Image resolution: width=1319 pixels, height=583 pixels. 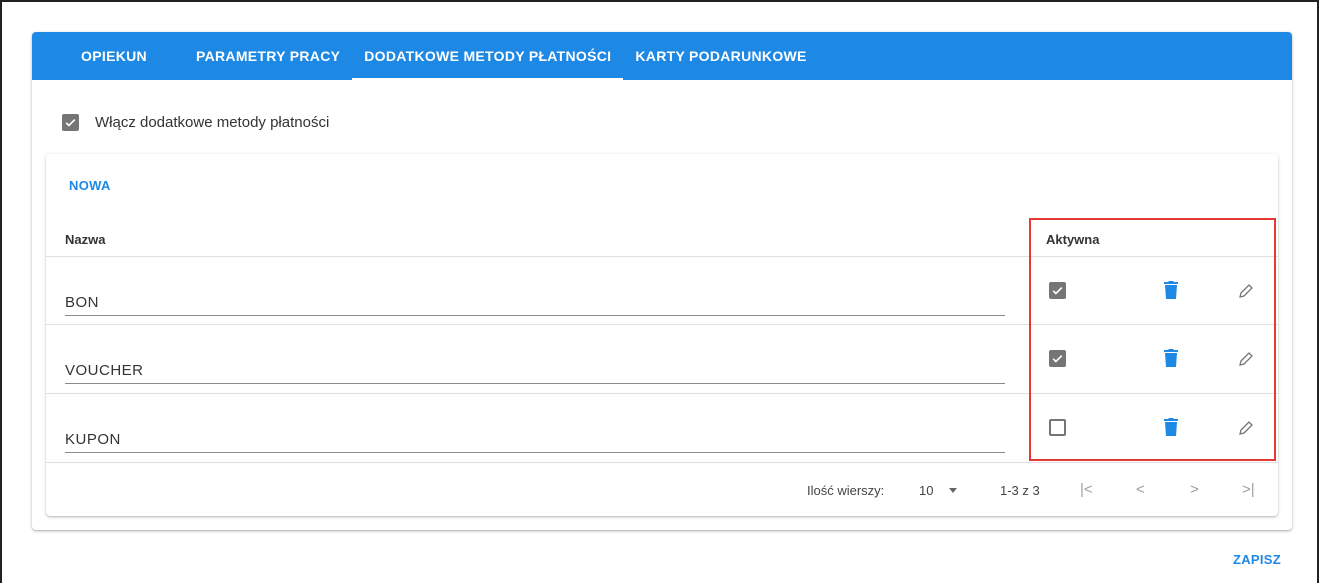 What do you see at coordinates (488, 56) in the screenshot?
I see `tab-dodatkowe-metody-platnosci: DODATKOWE METODY PŁATNOŚCI` at bounding box center [488, 56].